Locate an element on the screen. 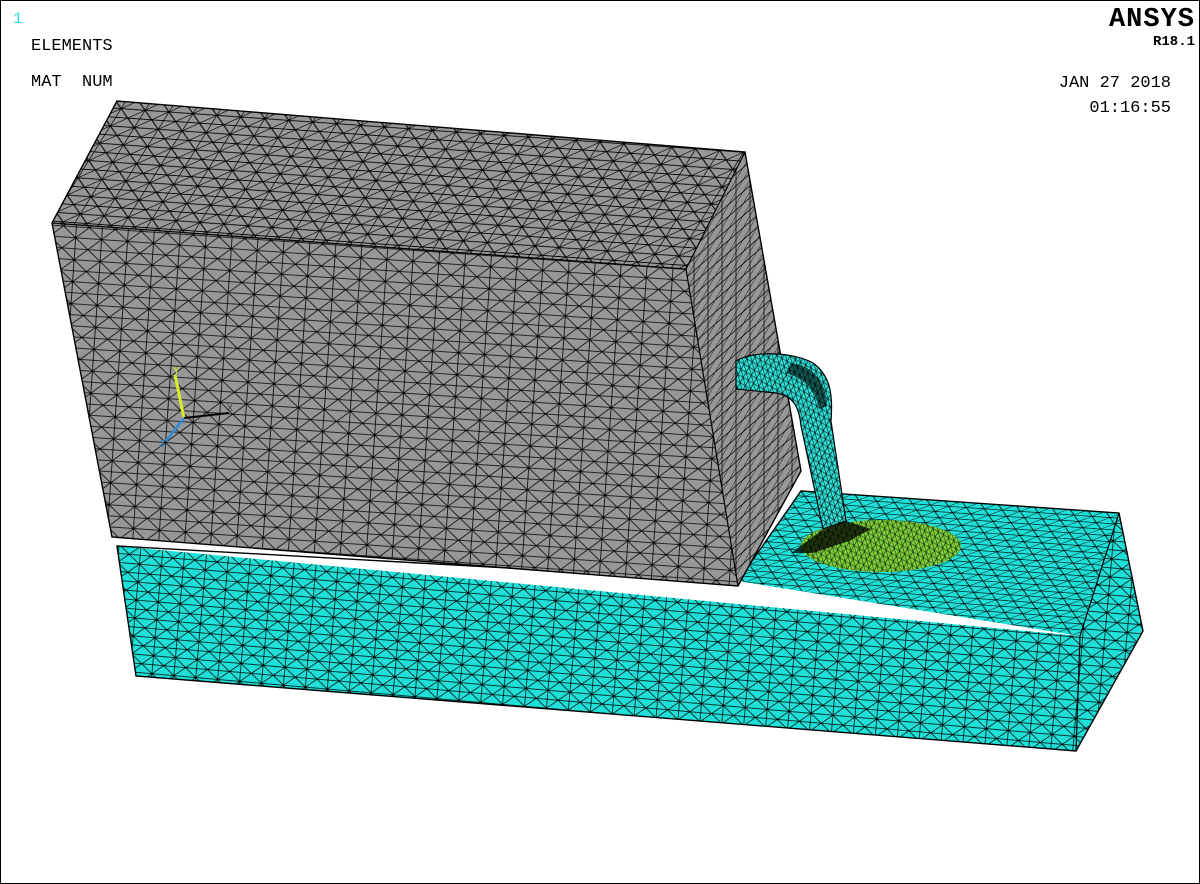 Image resolution: width=1200 pixels, height=884 pixels. numbering-label: MAT NUM is located at coordinates (72, 82).